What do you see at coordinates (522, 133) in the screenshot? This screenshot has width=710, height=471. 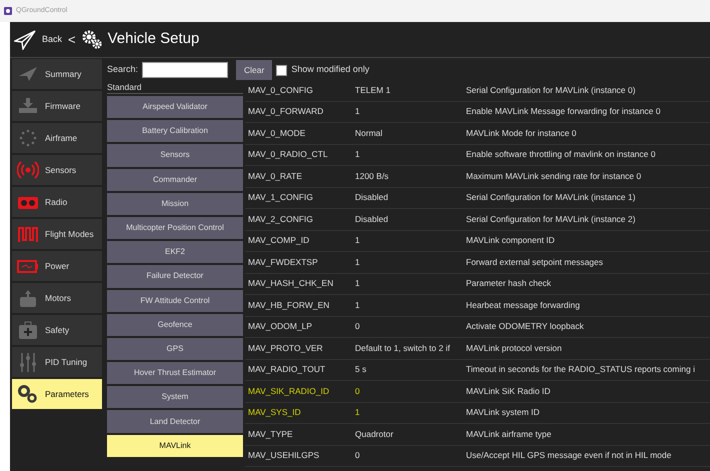 I see `param-description: MAVLink Mode for instance 0` at bounding box center [522, 133].